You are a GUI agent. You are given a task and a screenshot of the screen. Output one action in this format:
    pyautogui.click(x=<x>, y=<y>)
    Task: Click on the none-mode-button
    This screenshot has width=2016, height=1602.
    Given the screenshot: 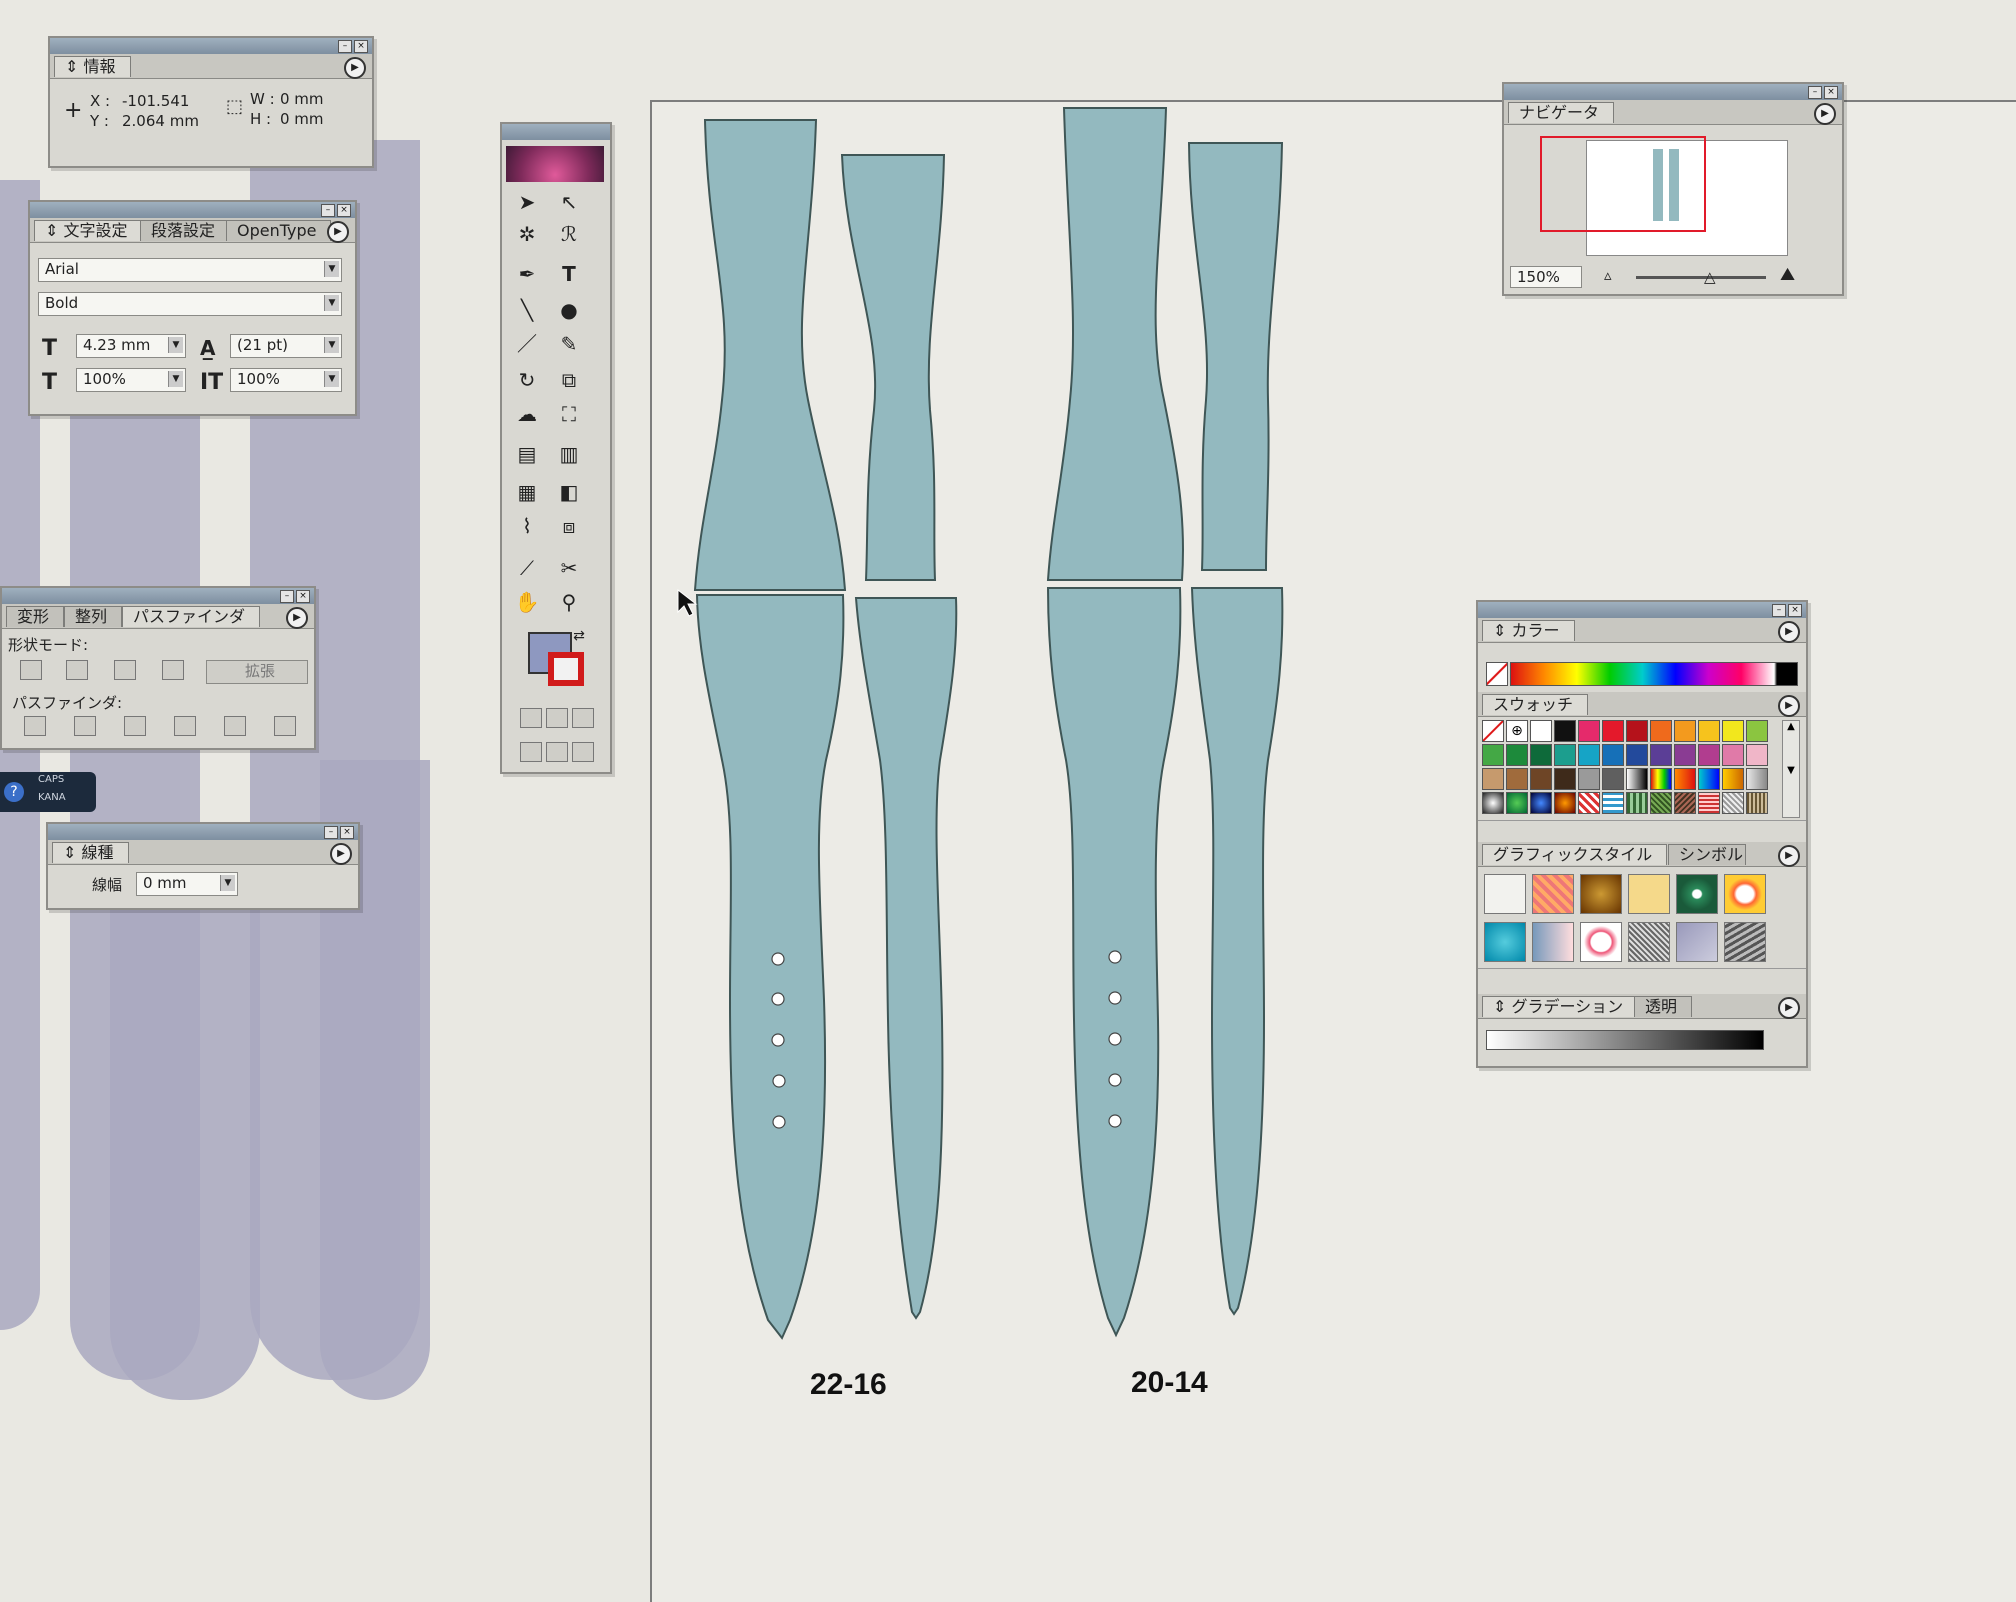 What is the action you would take?
    pyautogui.click(x=583, y=718)
    